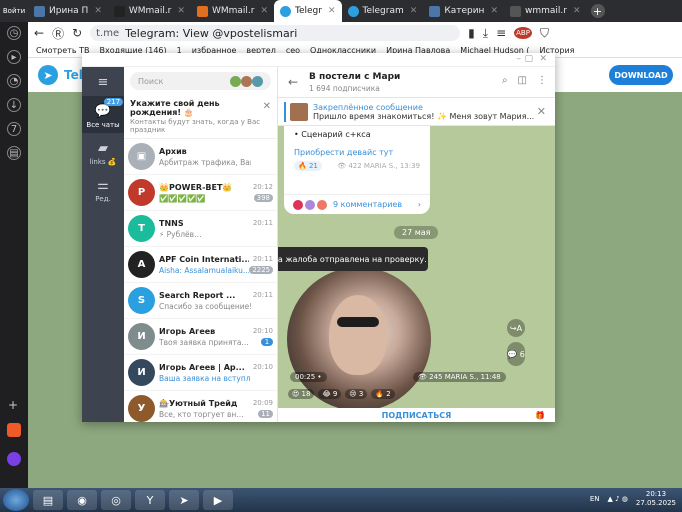 The image size is (682, 512). What do you see at coordinates (200, 337) in the screenshot?
I see `chat-row: И Игорь Агеев 20:10 Твоя заявка принята... 1` at bounding box center [200, 337].